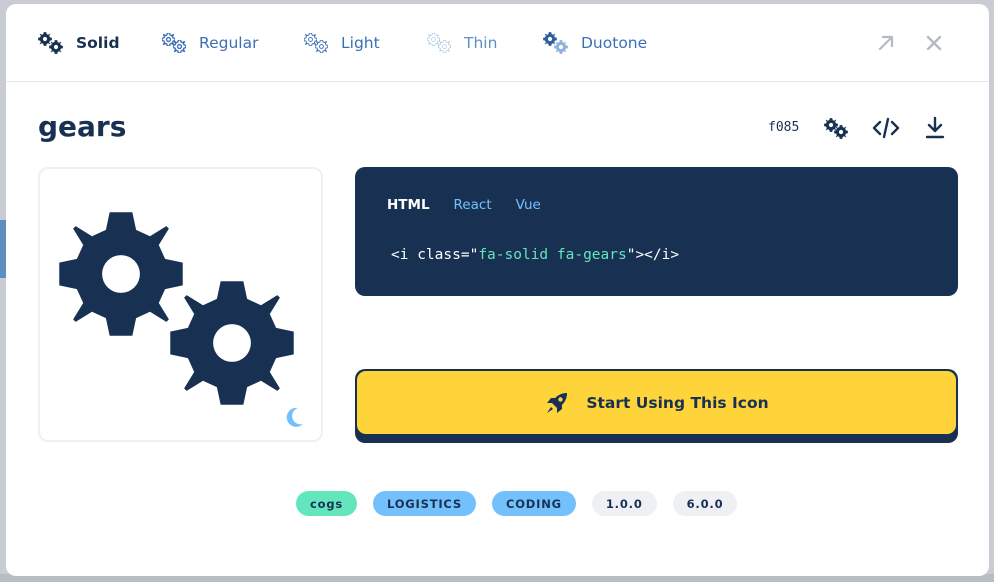  I want to click on code-icon, so click(886, 128).